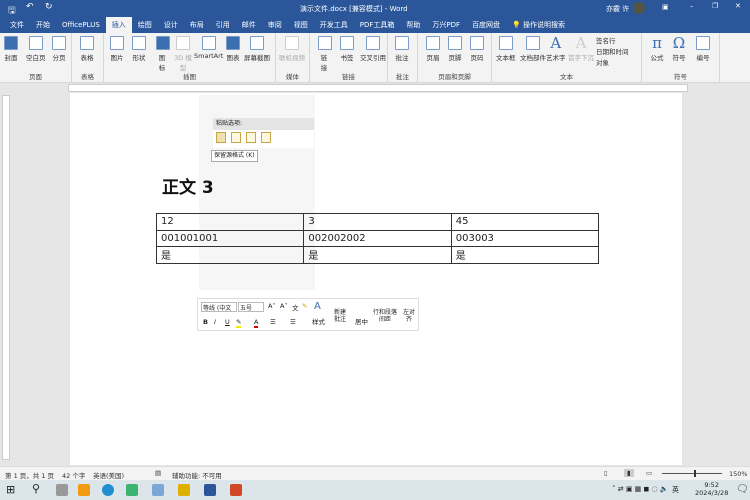 The image size is (750, 500). Describe the element at coordinates (273, 322) in the screenshot. I see `bullets-icon: ☰` at that location.